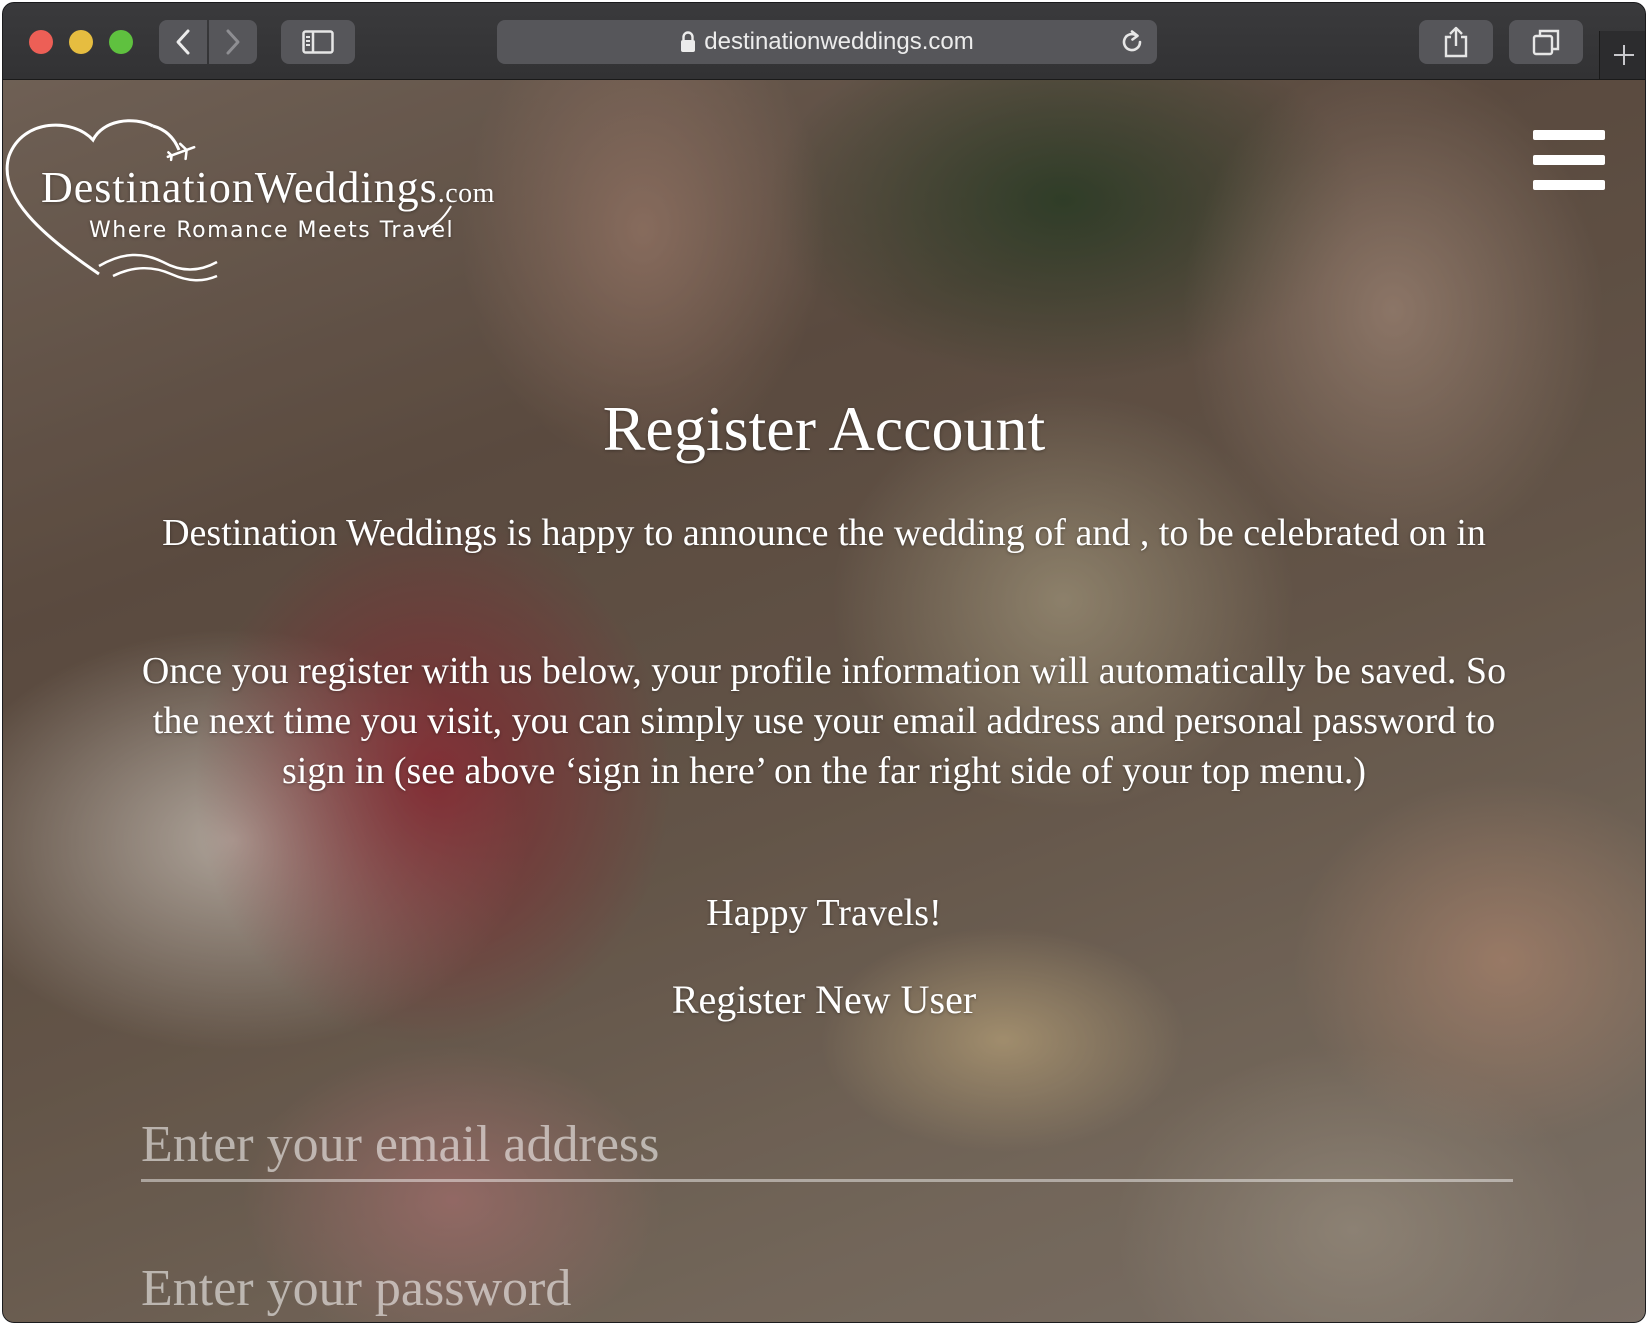  I want to click on browser-toolbar: destinationweddings.com, so click(824, 41).